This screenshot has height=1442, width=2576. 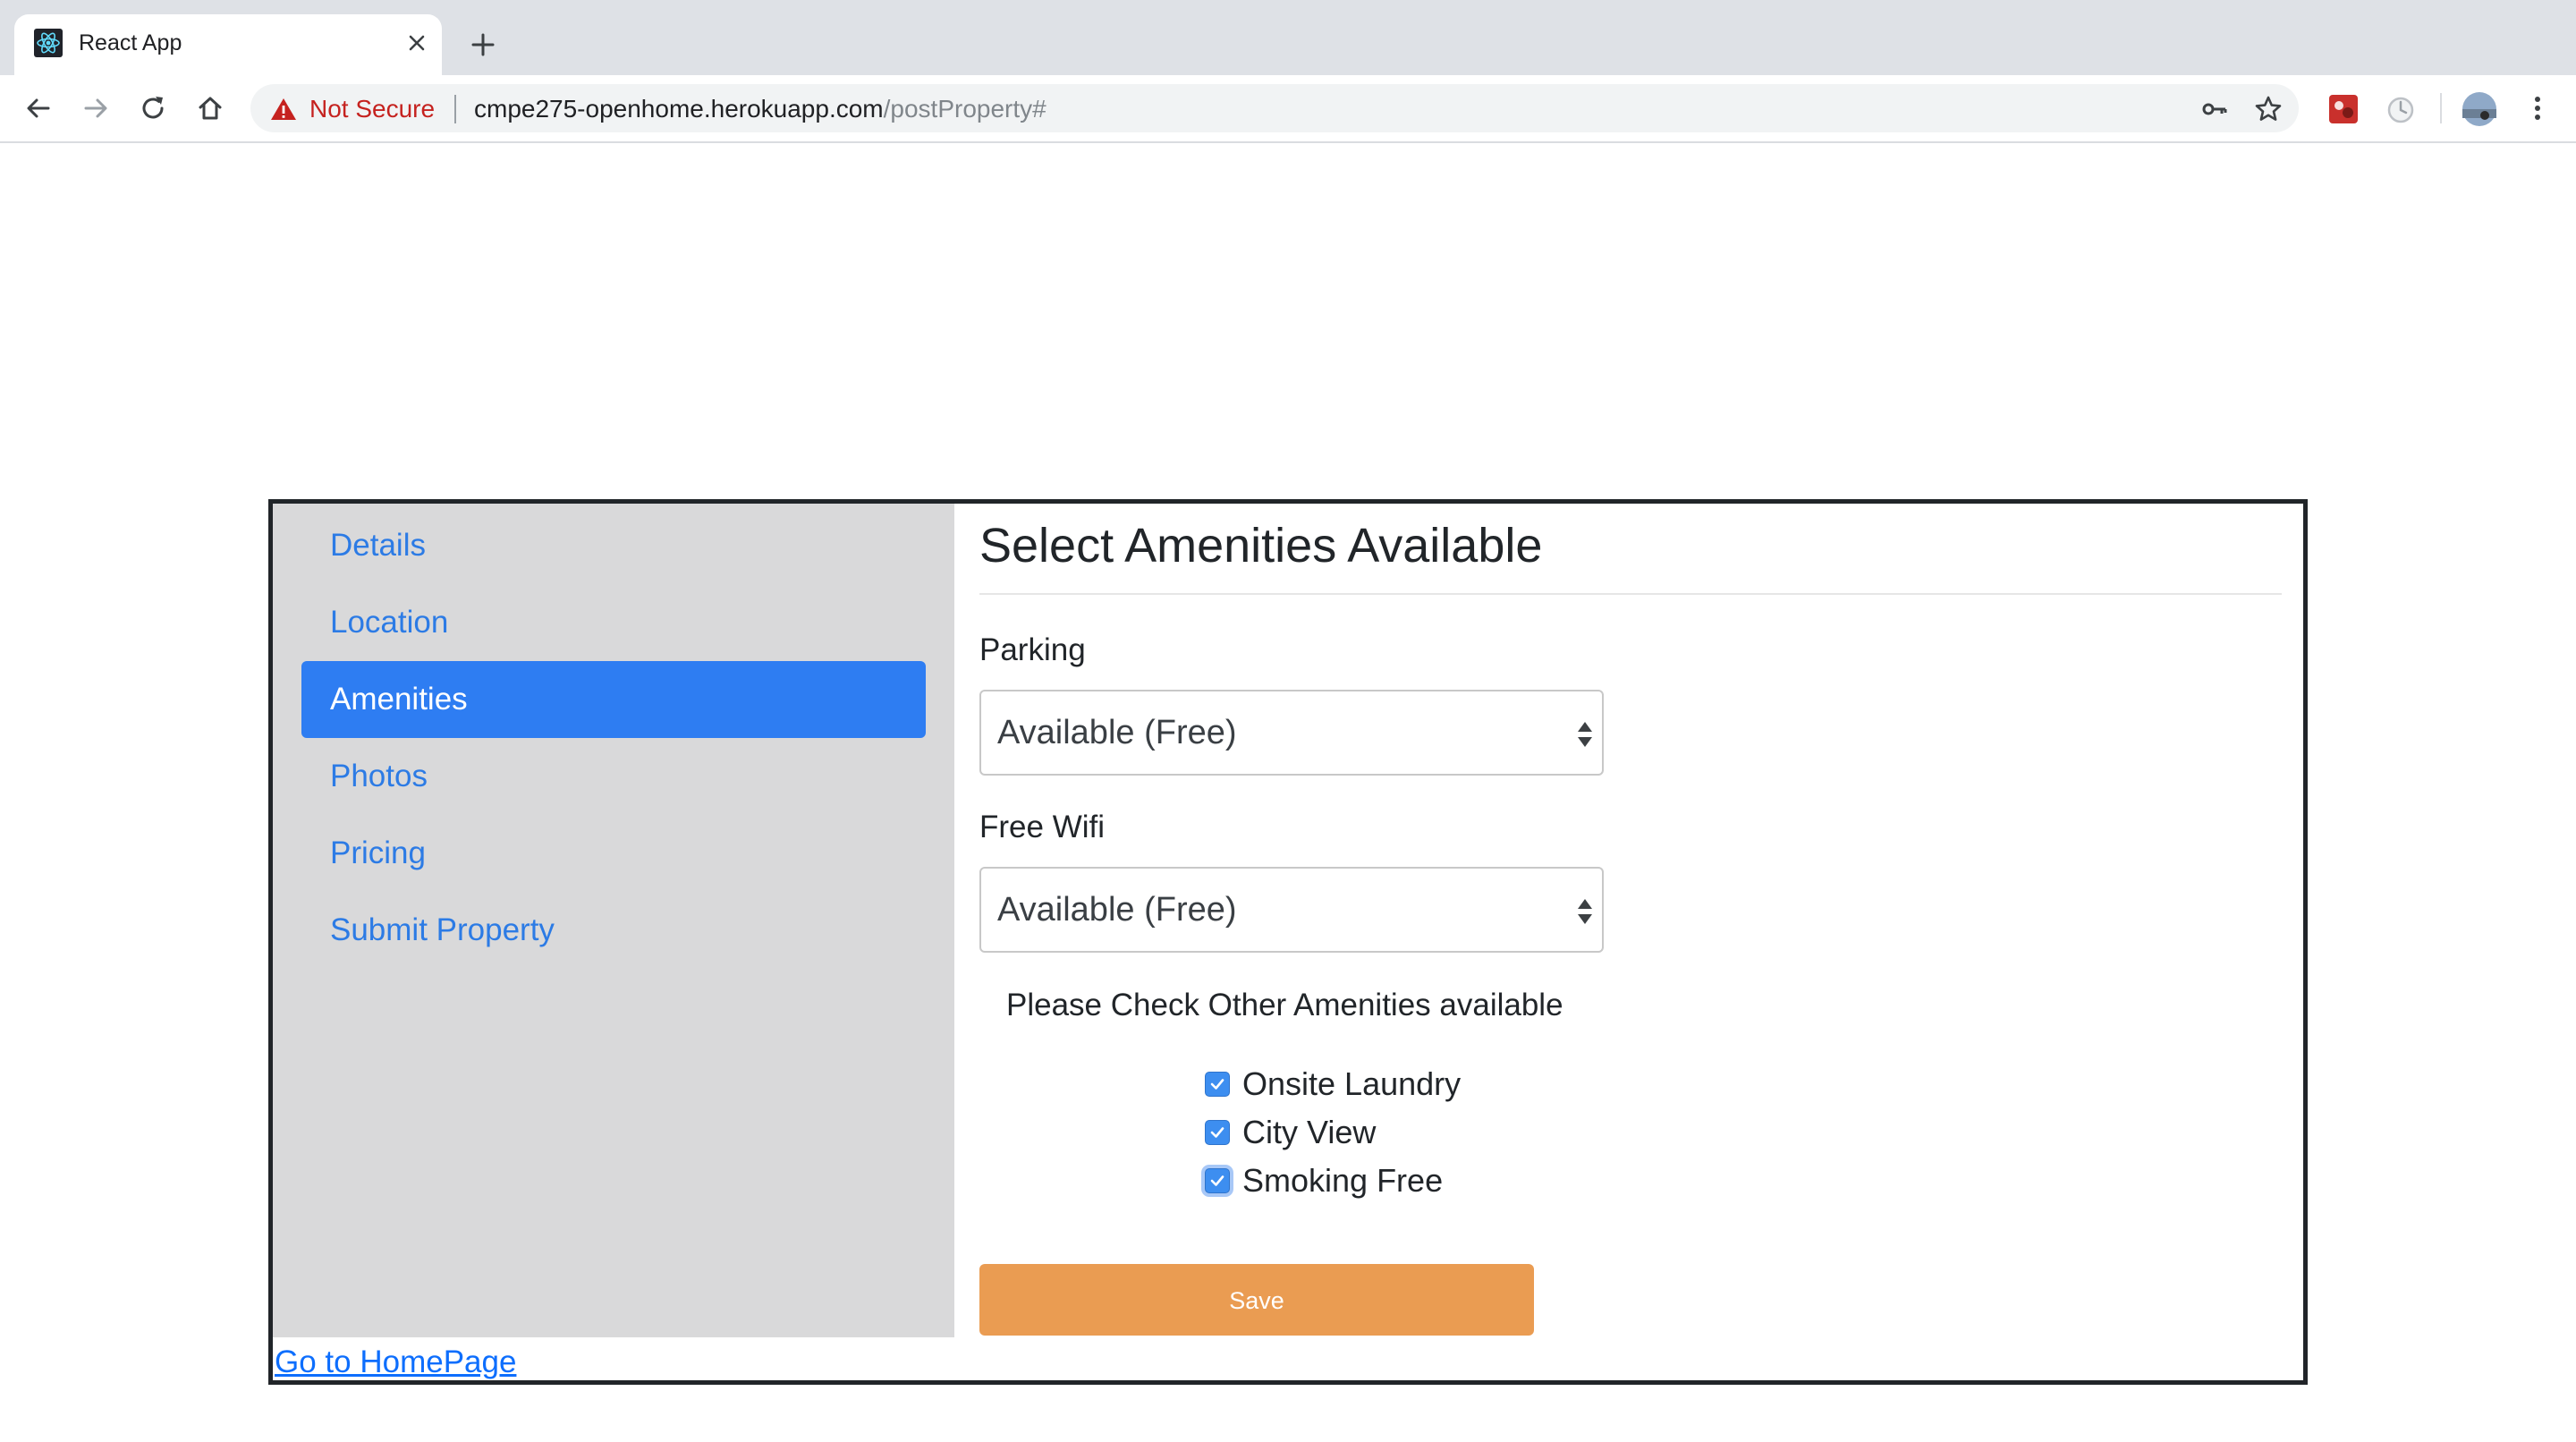 I want to click on page-title: Select Amenities Available, so click(x=1261, y=546).